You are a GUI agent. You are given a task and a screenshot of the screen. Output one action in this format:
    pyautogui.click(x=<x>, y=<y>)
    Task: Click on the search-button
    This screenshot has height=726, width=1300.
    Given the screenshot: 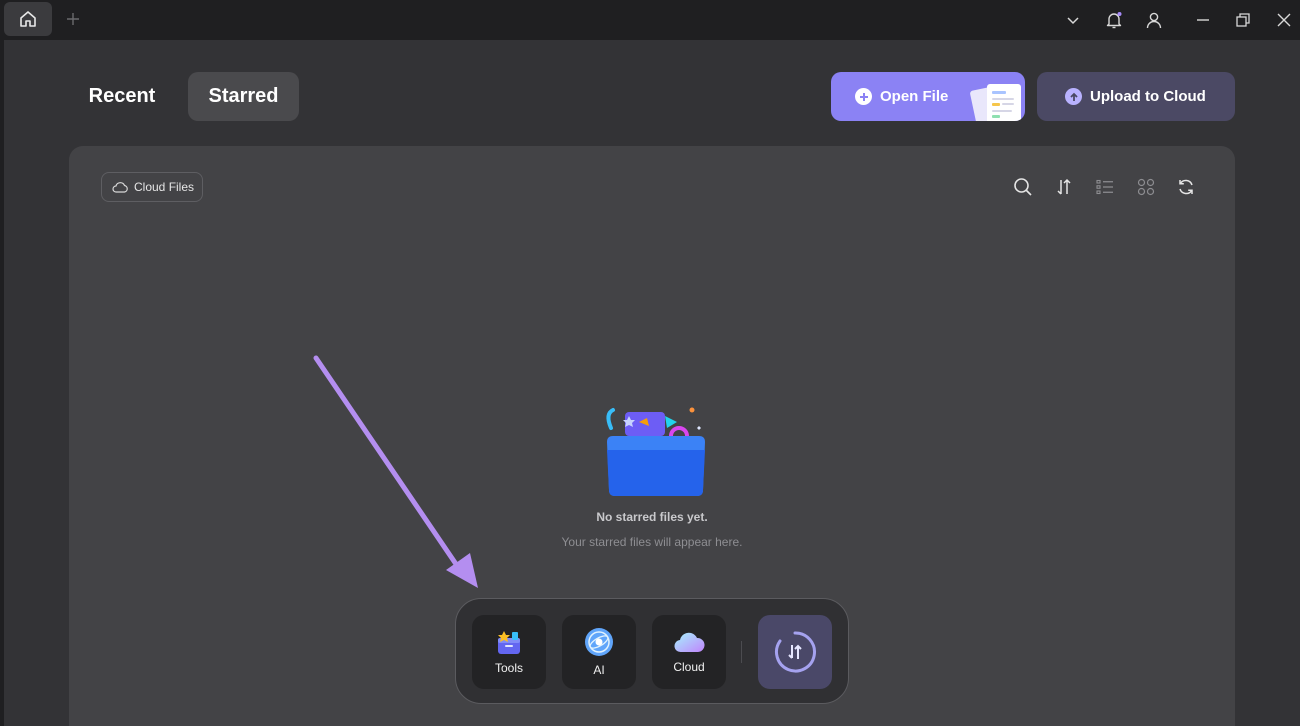 What is the action you would take?
    pyautogui.click(x=1023, y=187)
    